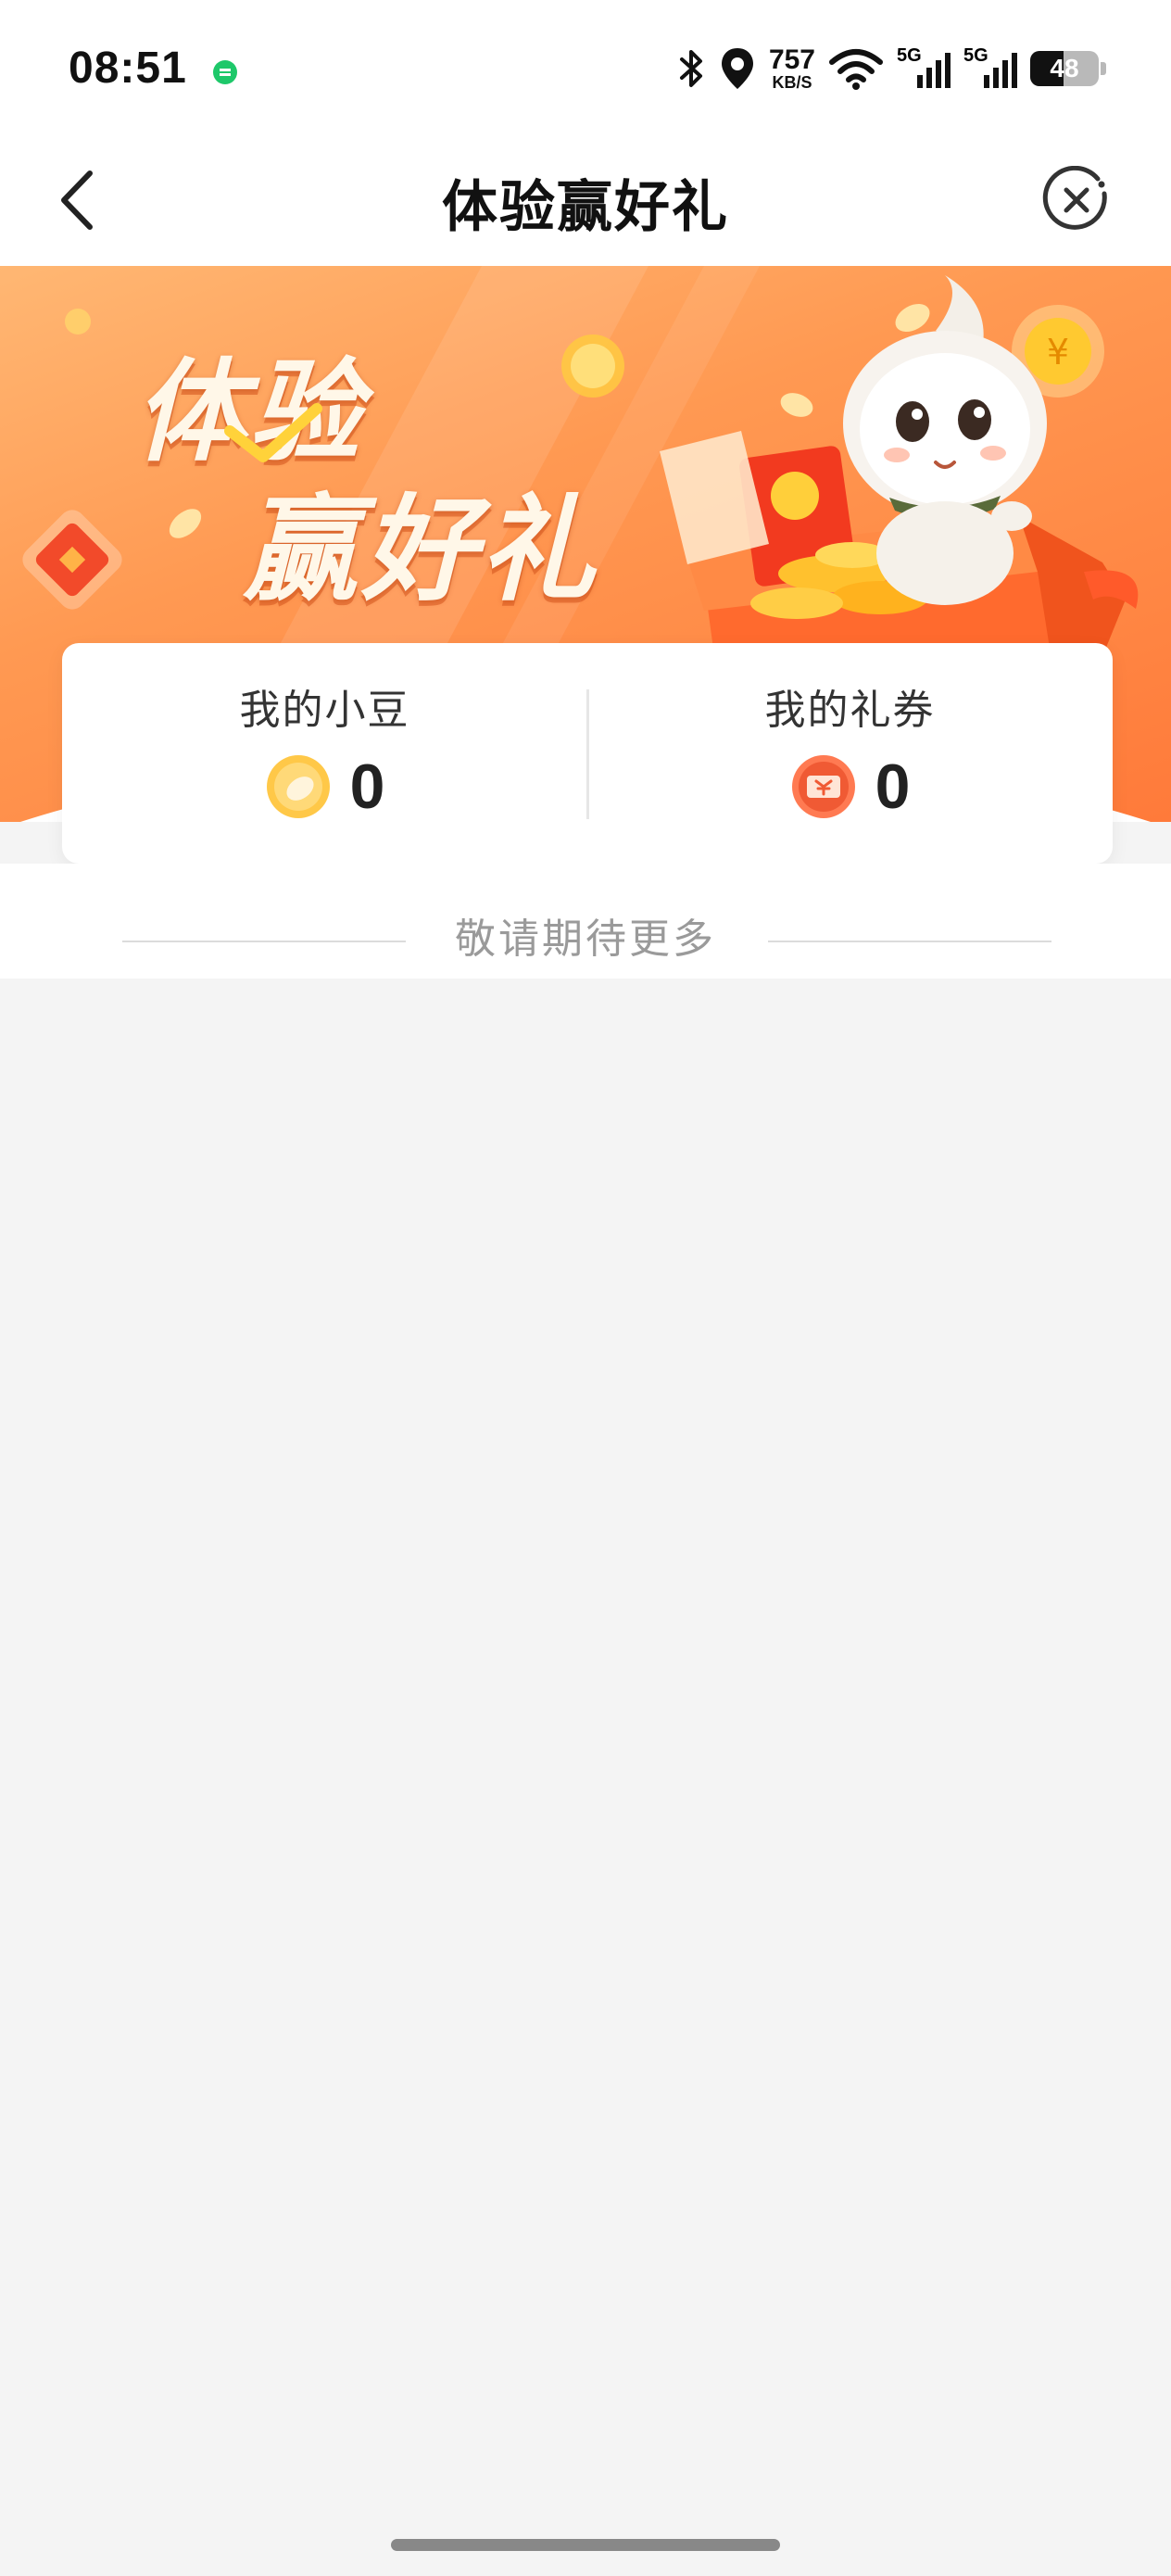 The width and height of the screenshot is (1171, 2576). I want to click on close-circle-icon, so click(1074, 198).